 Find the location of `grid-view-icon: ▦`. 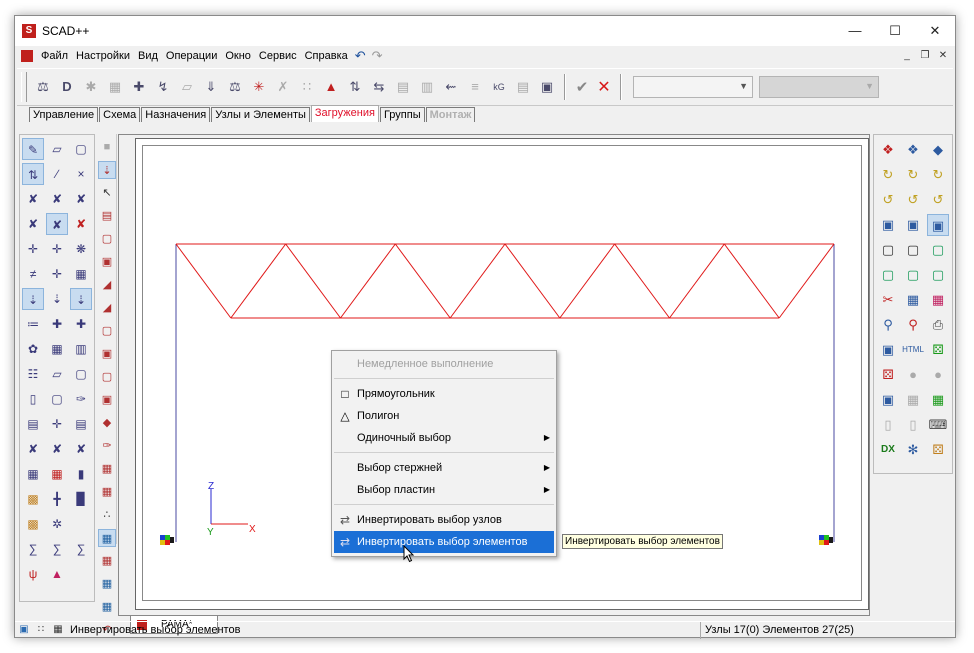

grid-view-icon: ▦ is located at coordinates (913, 300).